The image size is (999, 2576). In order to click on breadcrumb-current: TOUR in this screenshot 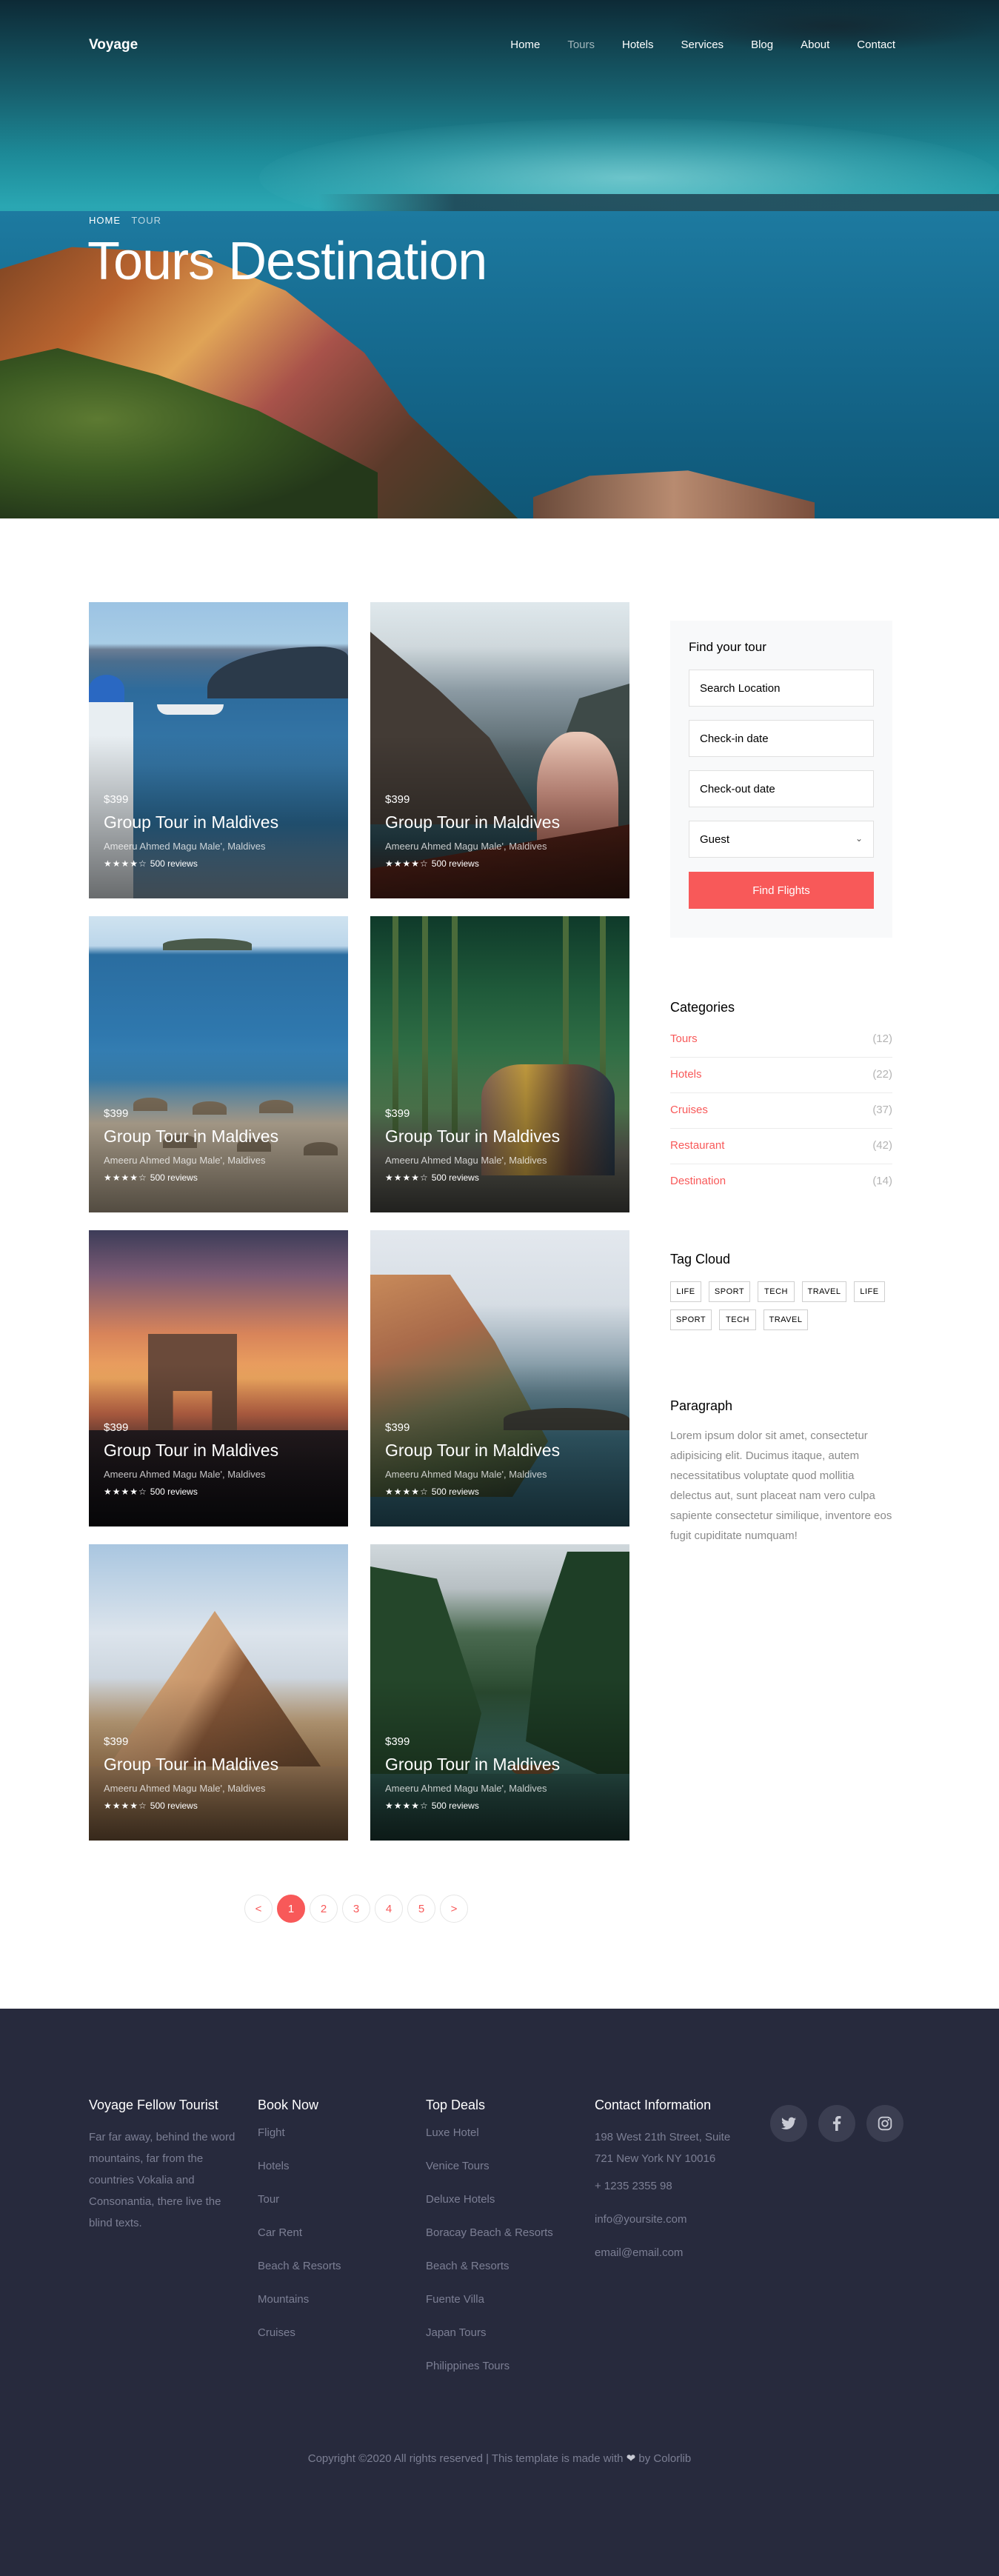, I will do `click(146, 220)`.